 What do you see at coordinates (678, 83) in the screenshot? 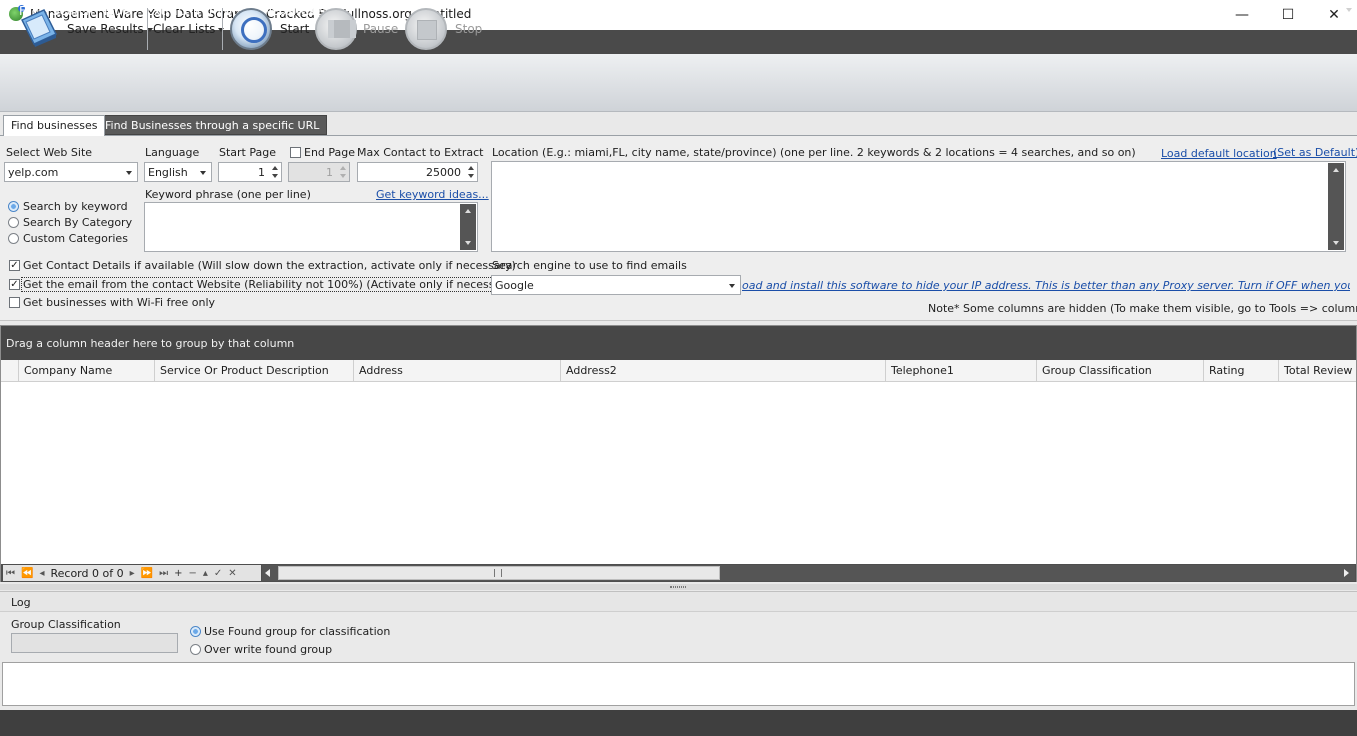
I see `toolbar` at bounding box center [678, 83].